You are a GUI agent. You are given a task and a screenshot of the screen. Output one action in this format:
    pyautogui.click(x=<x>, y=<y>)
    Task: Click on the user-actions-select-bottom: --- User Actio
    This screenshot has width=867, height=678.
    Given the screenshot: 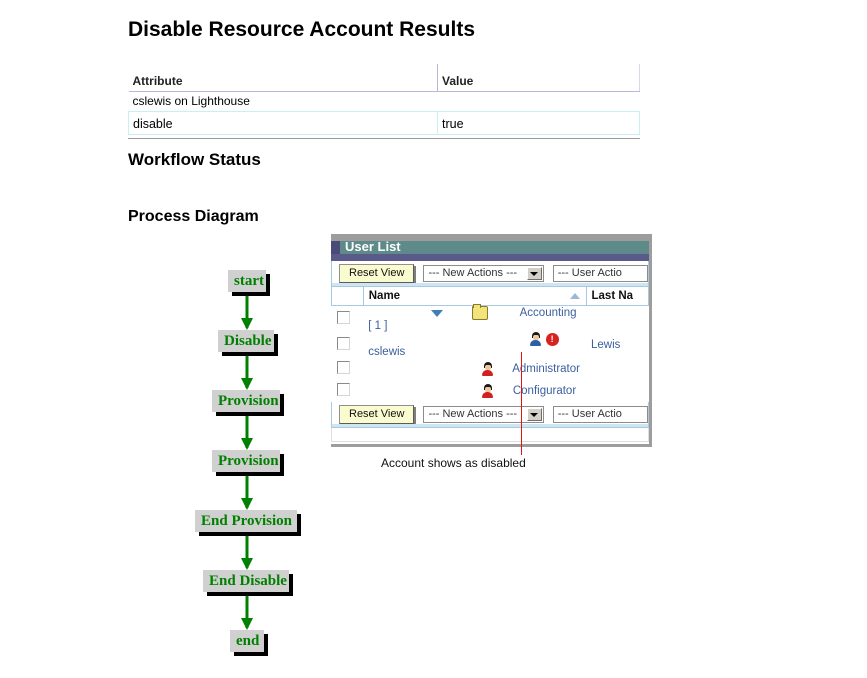 What is the action you would take?
    pyautogui.click(x=600, y=414)
    